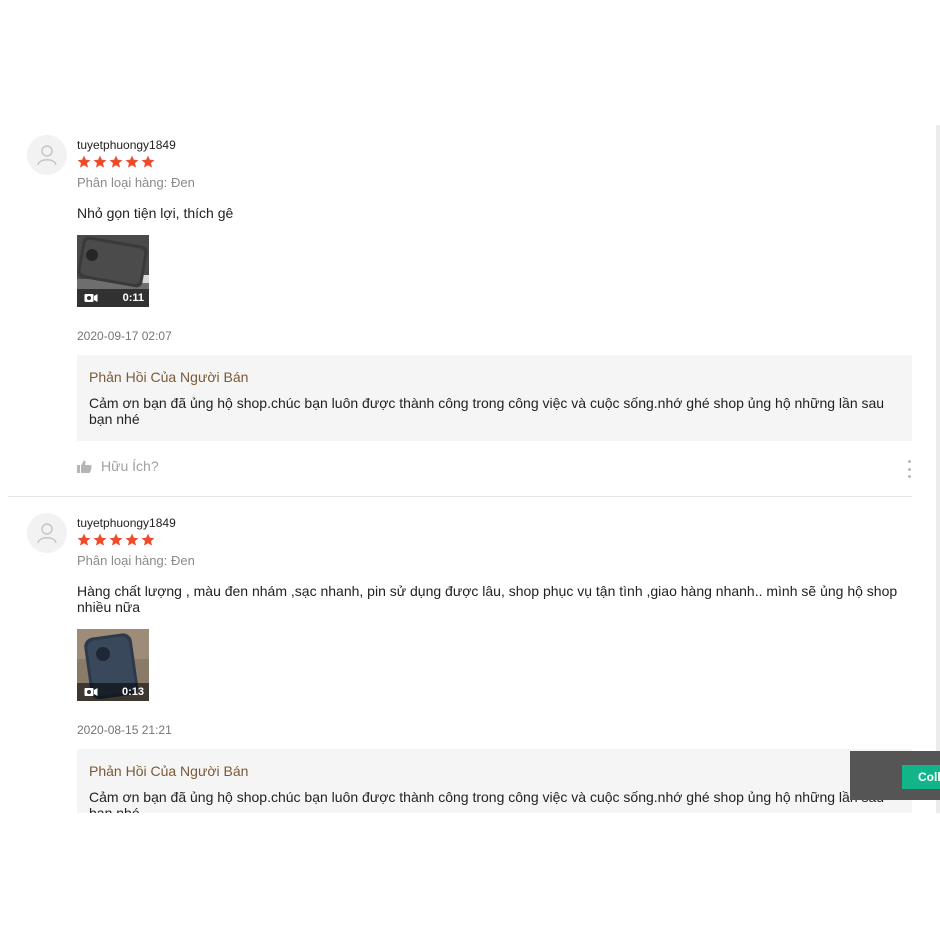 Image resolution: width=940 pixels, height=940 pixels. Describe the element at coordinates (155, 213) in the screenshot. I see `review-comment: Nhỏ gọn tiện lợi, thích gê` at that location.